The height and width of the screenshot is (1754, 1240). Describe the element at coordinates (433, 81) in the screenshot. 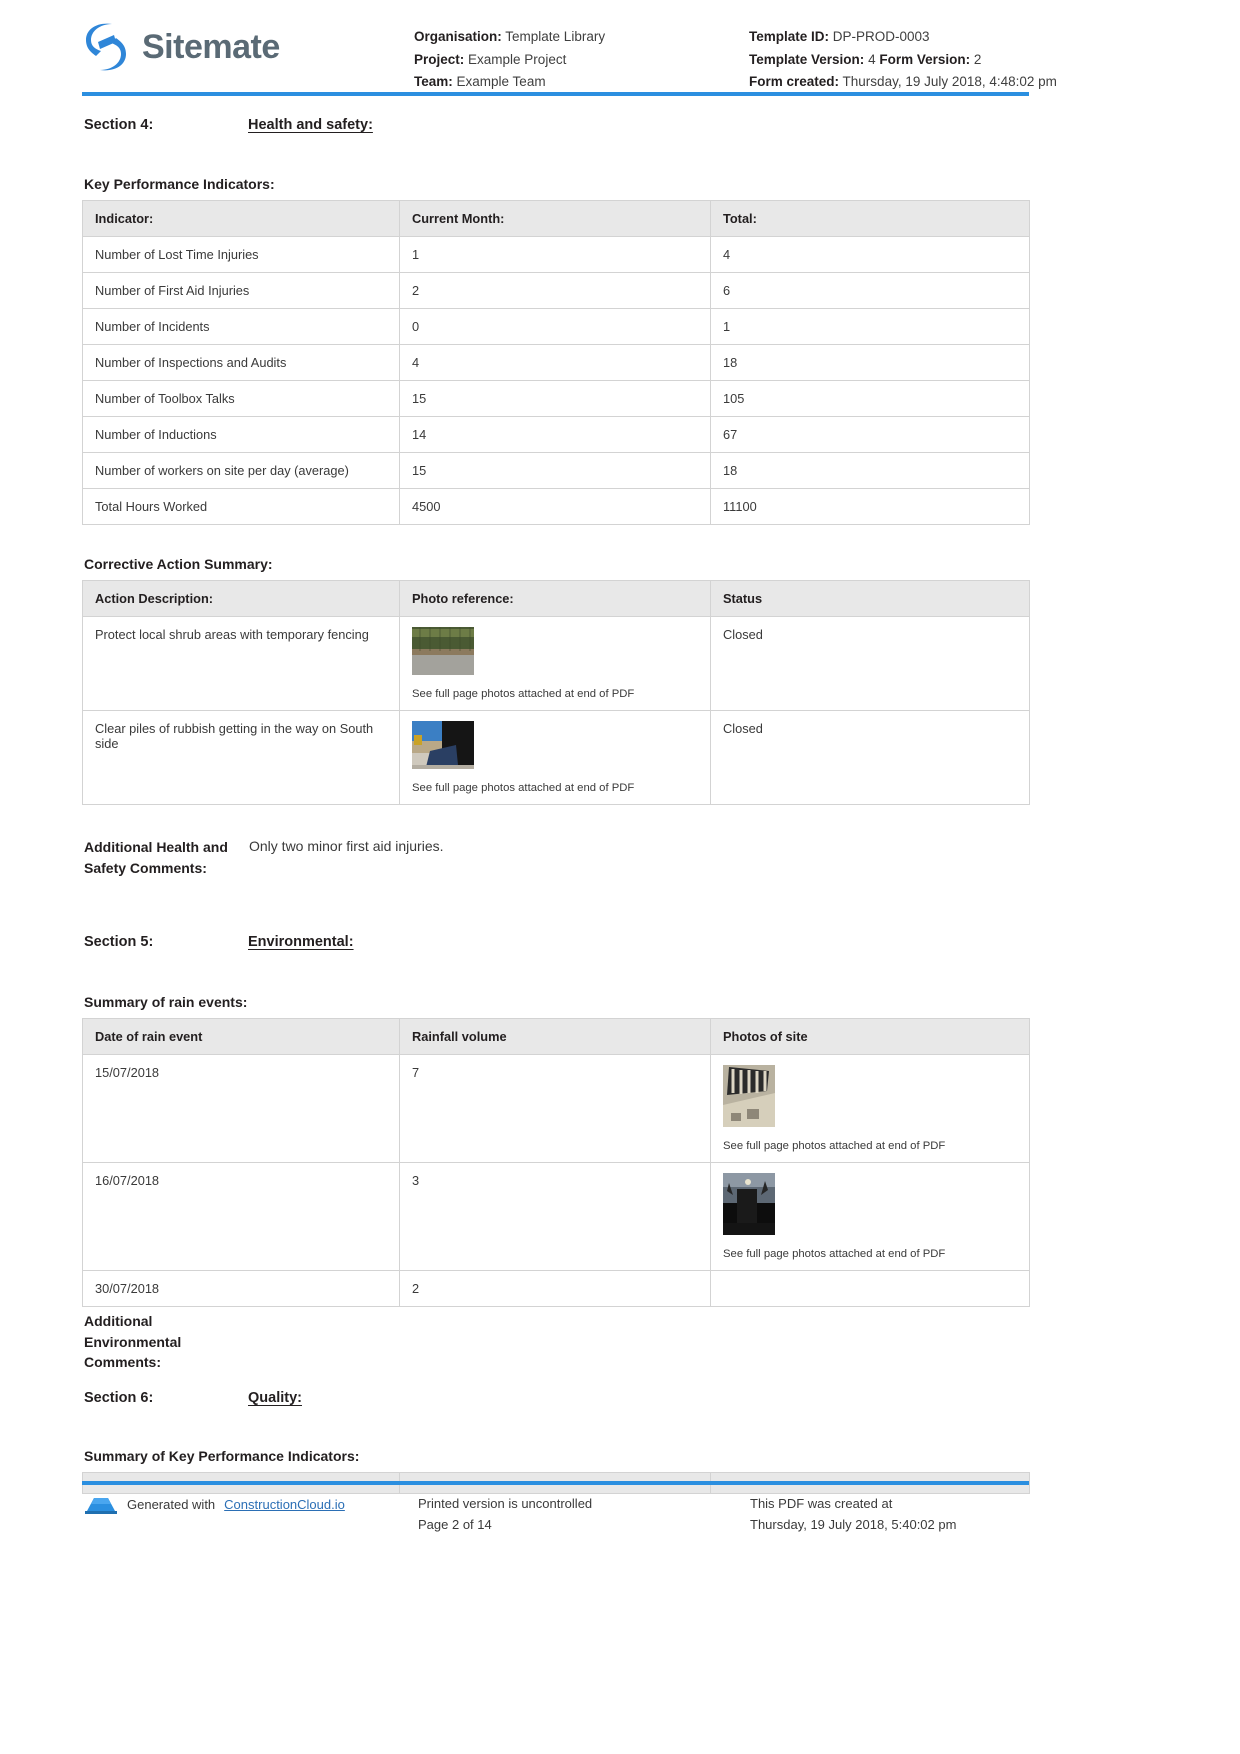

I see `header-team-label: Team:` at that location.